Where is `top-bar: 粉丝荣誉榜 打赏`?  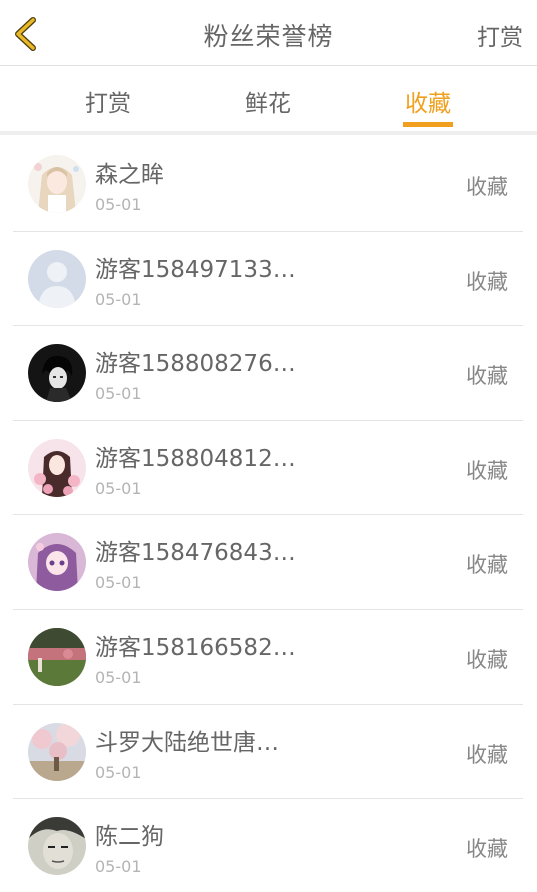 top-bar: 粉丝荣誉榜 打赏 is located at coordinates (268, 33).